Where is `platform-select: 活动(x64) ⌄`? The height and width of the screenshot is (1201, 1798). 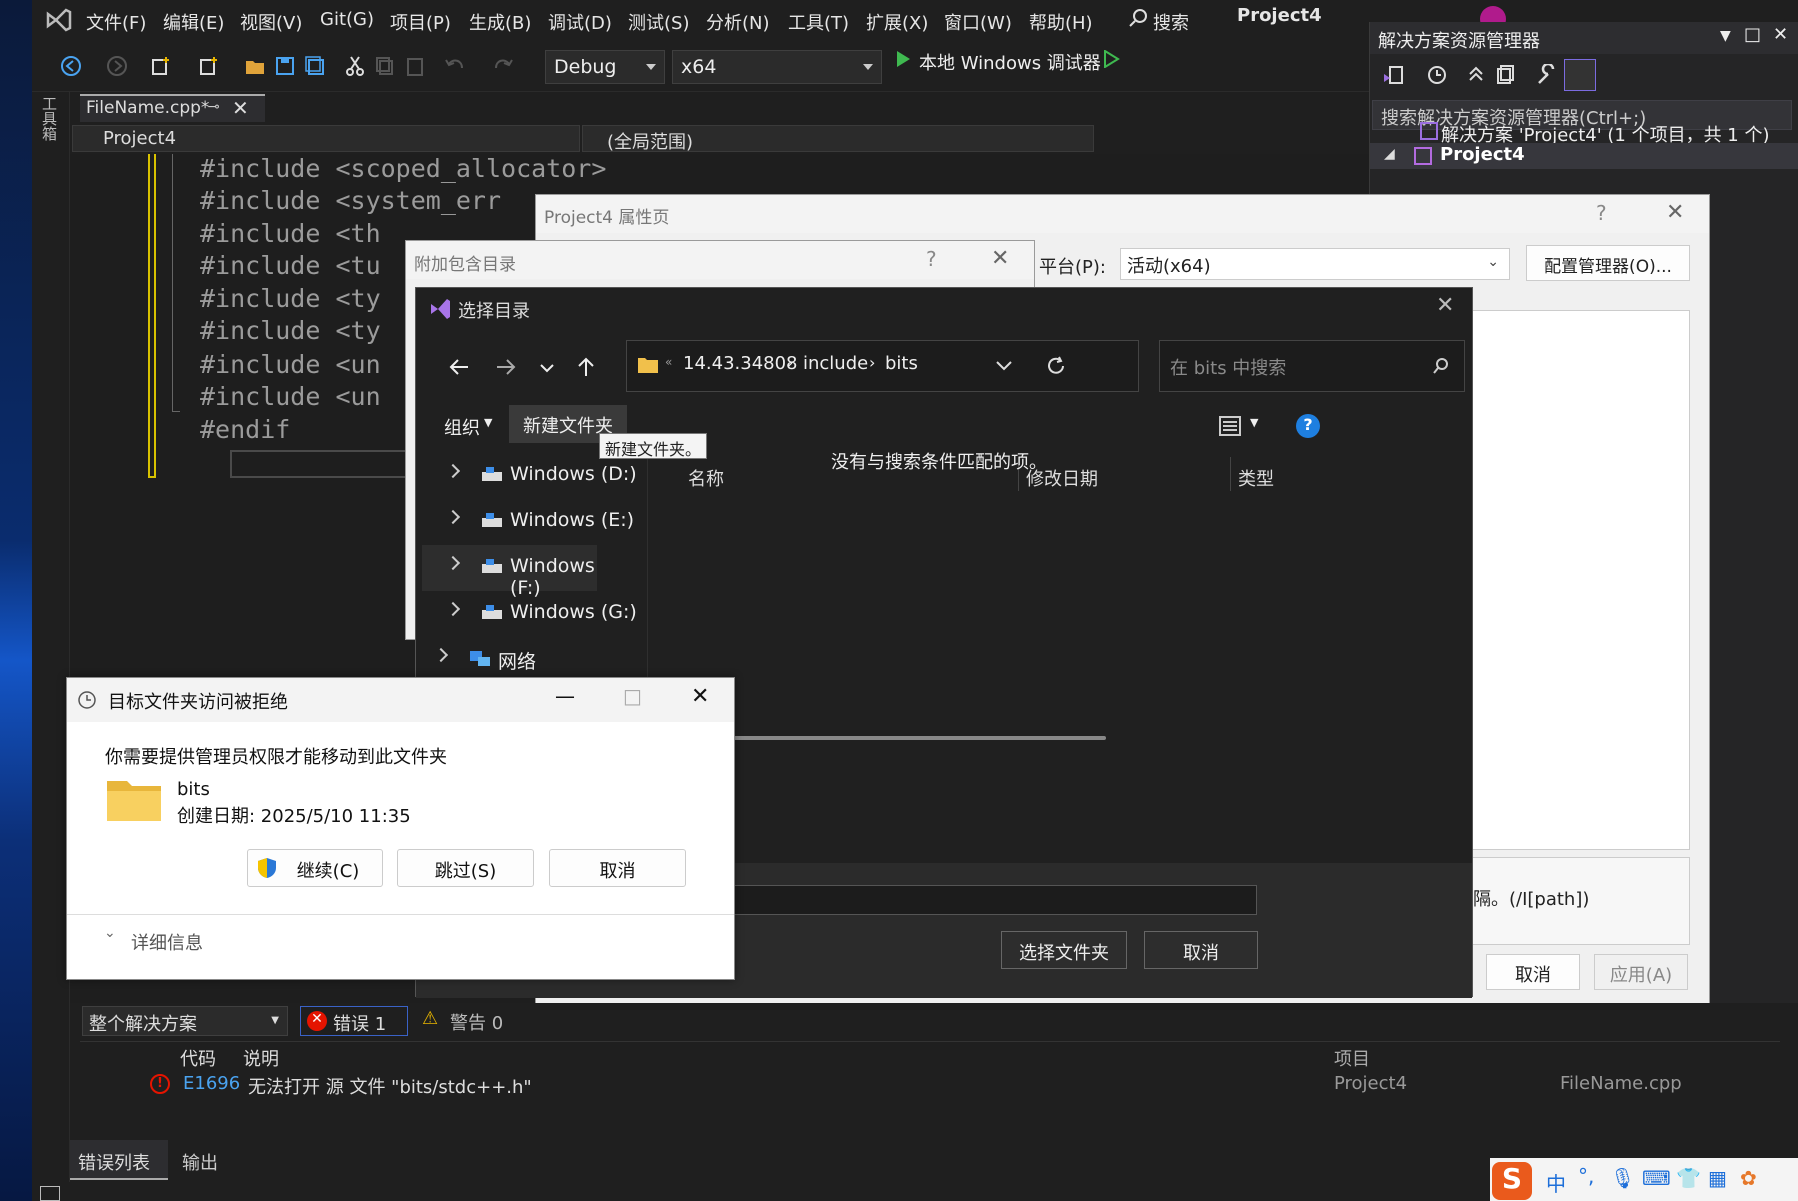 platform-select: 活动(x64) ⌄ is located at coordinates (1315, 264).